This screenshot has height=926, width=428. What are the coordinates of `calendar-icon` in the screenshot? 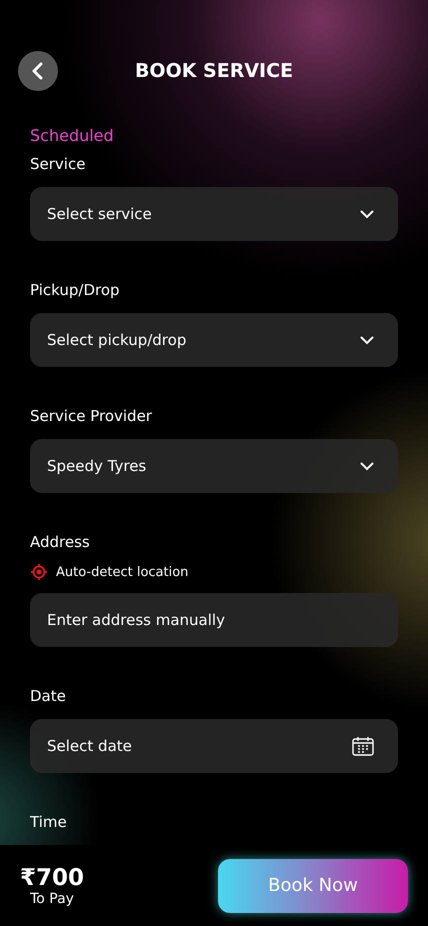 It's located at (363, 746).